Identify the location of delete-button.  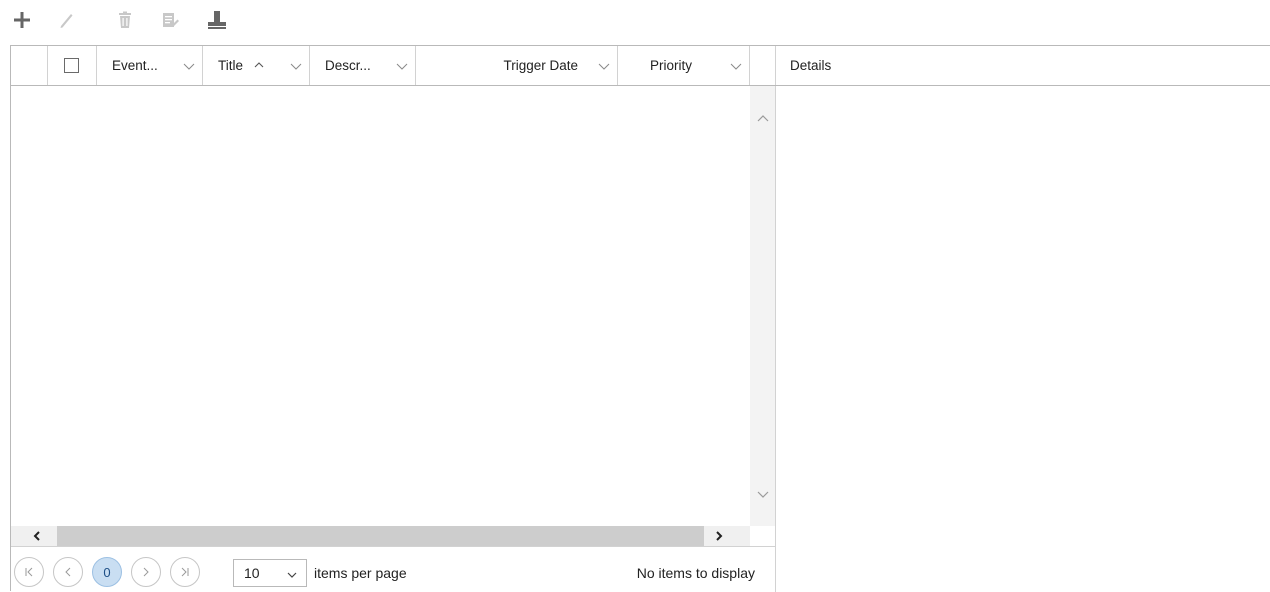
(125, 20).